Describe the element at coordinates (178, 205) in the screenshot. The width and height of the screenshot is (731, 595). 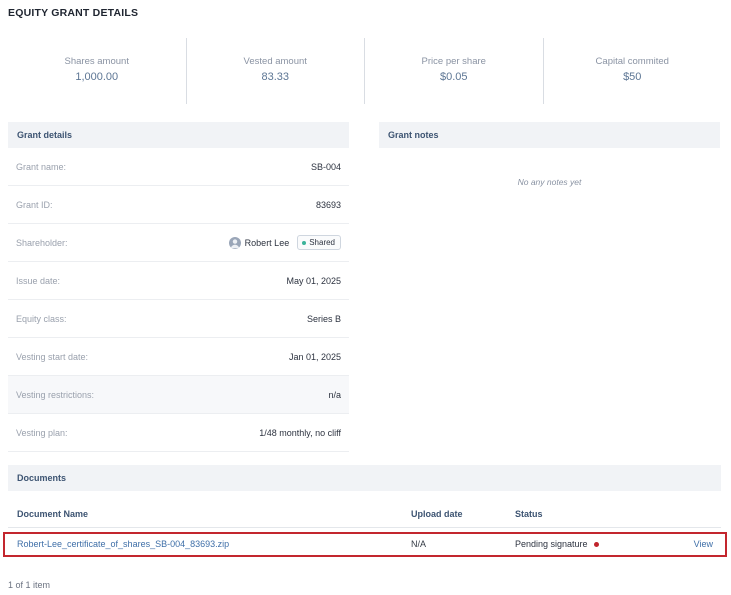
I see `detail-row-grant-id: Grant ID: 83693` at that location.